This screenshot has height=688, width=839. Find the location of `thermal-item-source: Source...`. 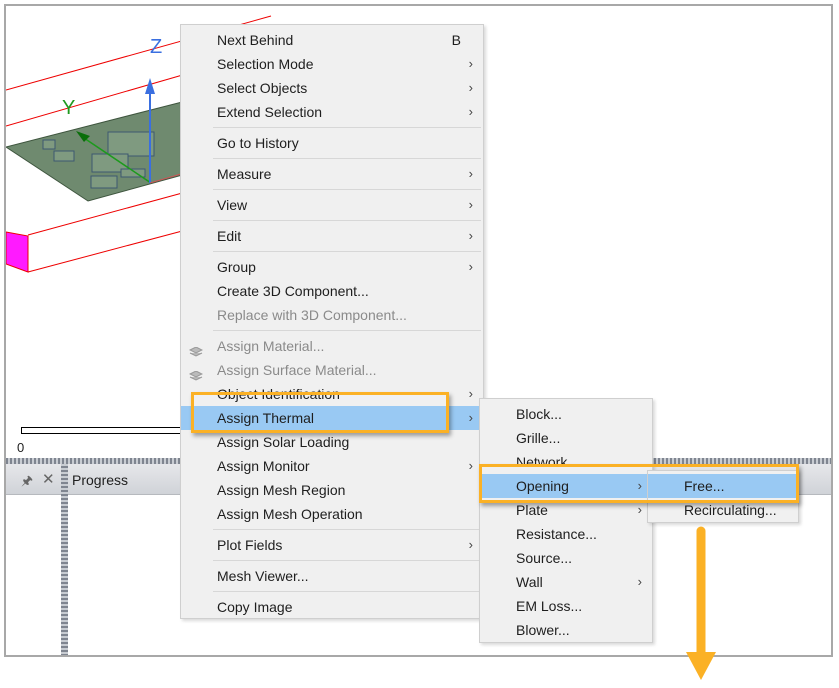

thermal-item-source: Source... is located at coordinates (566, 558).